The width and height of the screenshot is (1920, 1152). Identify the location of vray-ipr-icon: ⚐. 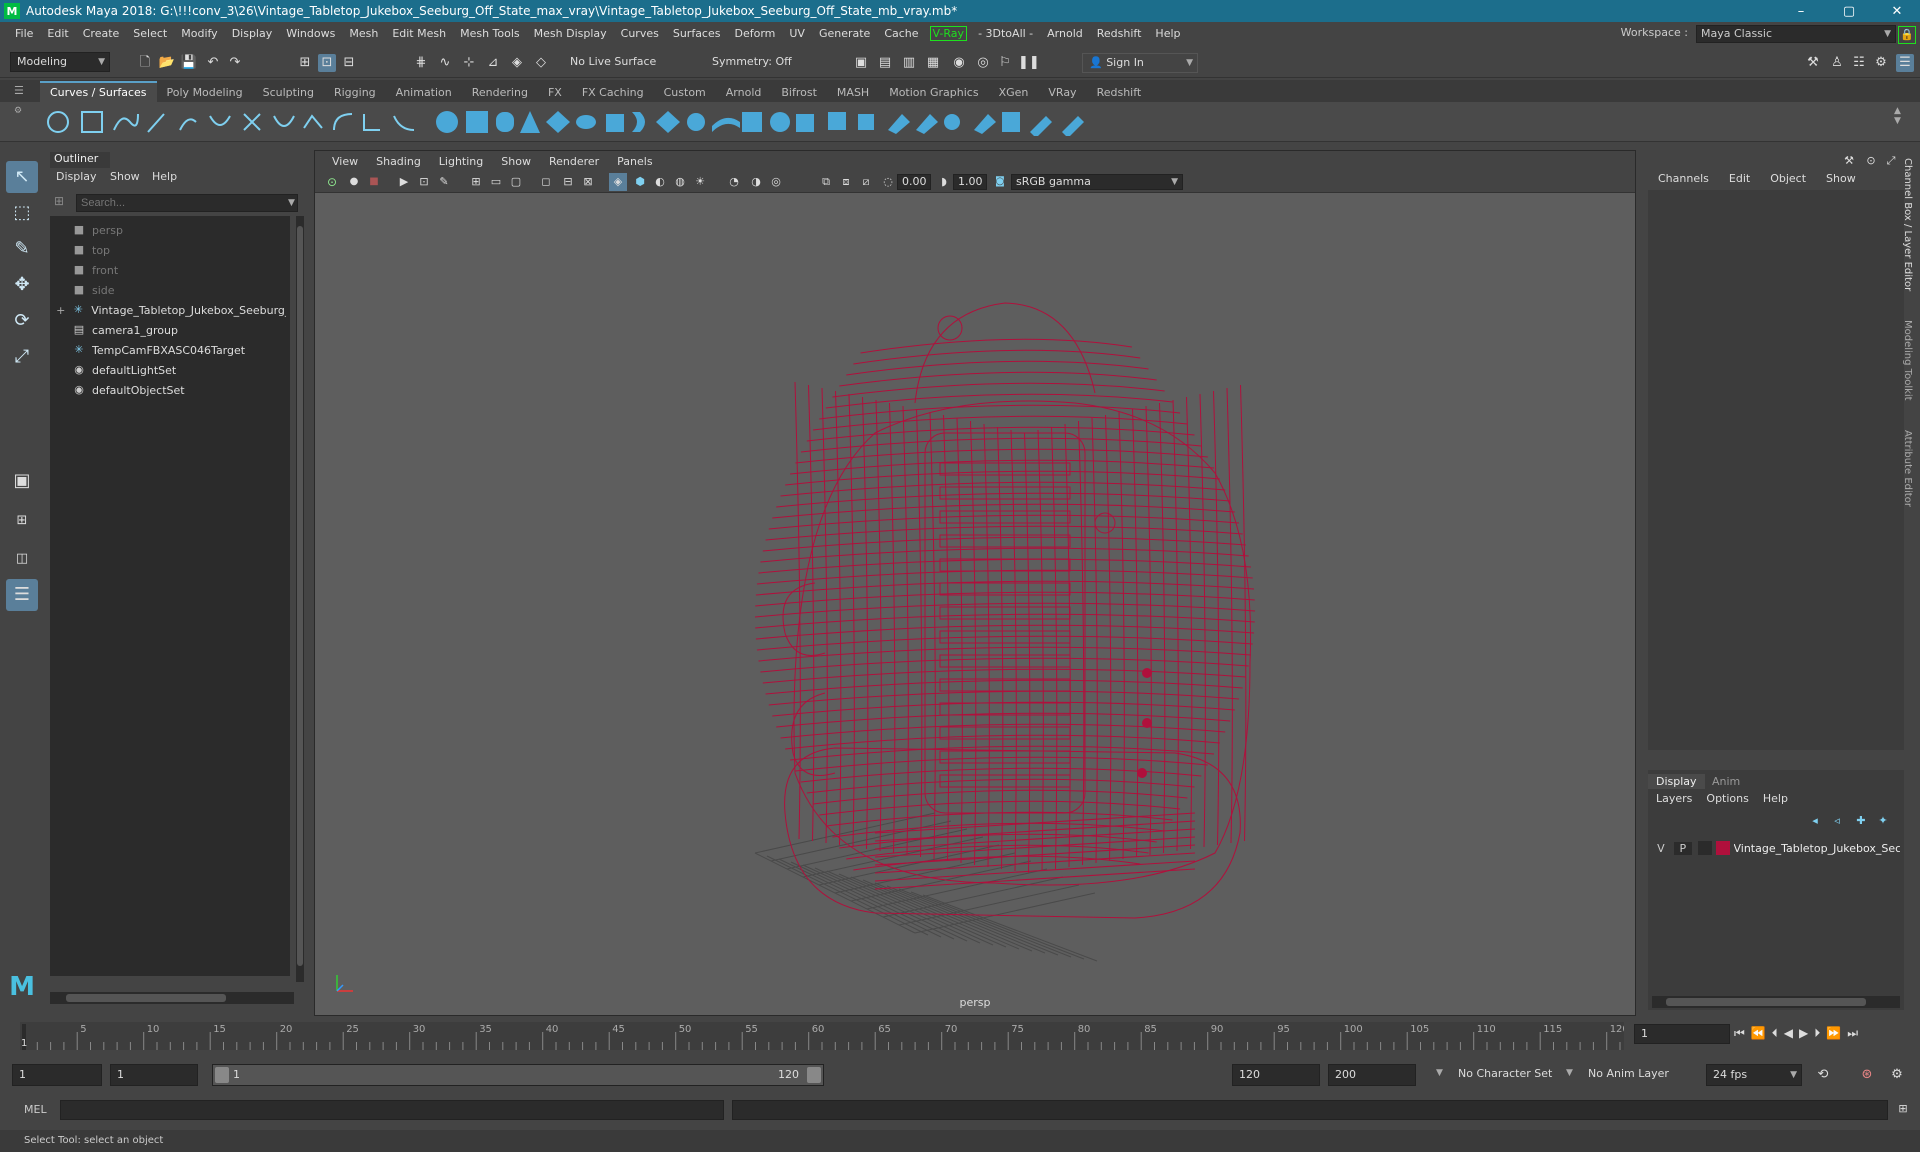
(1005, 63).